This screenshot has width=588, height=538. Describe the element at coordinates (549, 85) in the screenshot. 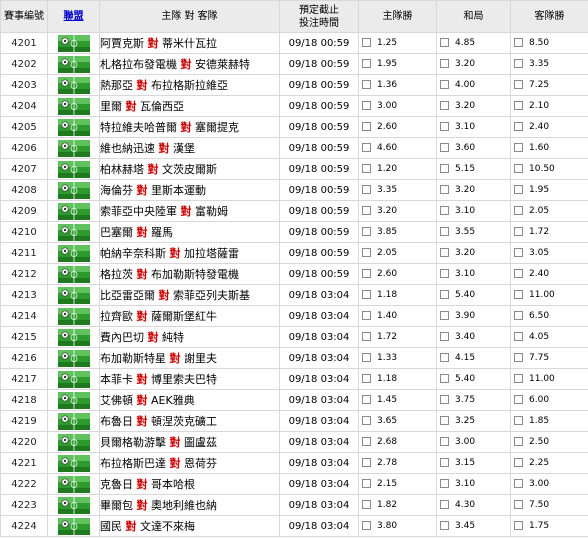

I see `away-win-cell: 7.25` at that location.